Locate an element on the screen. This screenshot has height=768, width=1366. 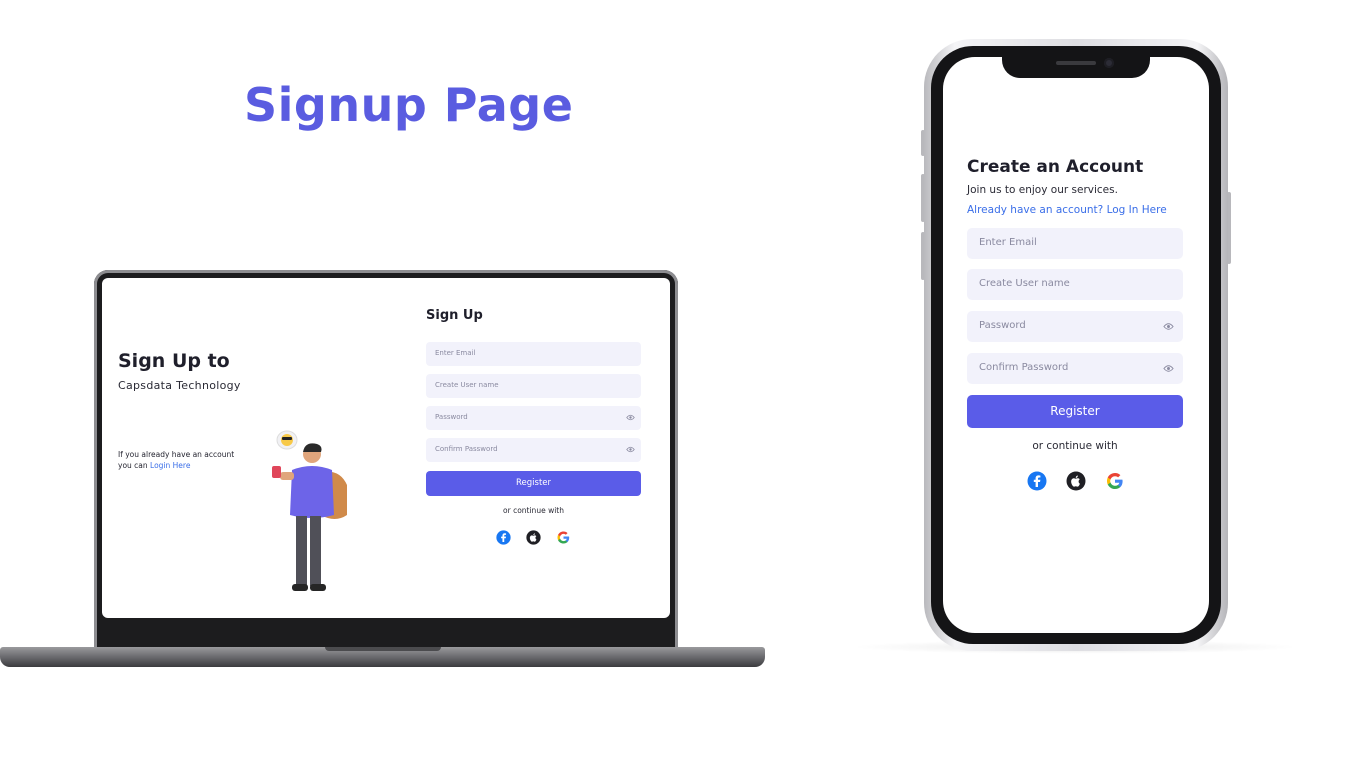
mobile-register-button: Register is located at coordinates (1075, 411).